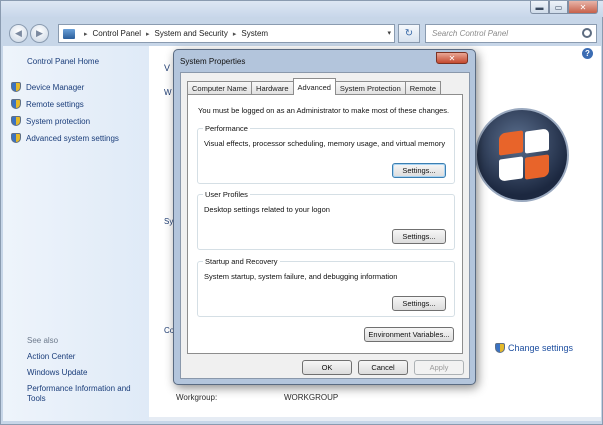 The height and width of the screenshot is (425, 603). Describe the element at coordinates (302, 9) in the screenshot. I see `title-bar: ▬ ▭ ✕` at that location.